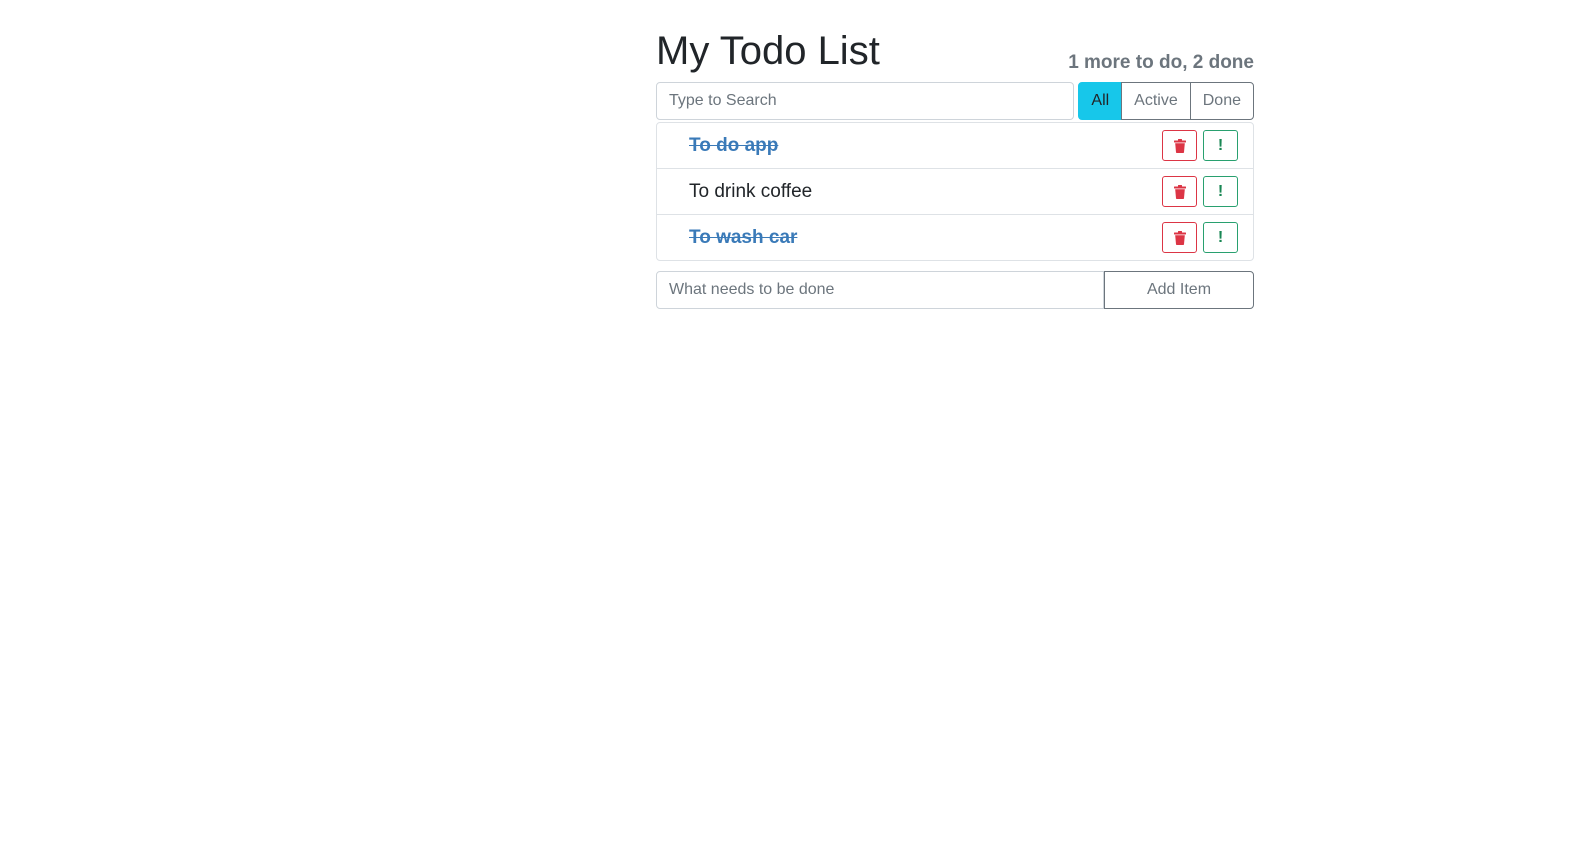 The image size is (1573, 855). I want to click on add-item-form: Add Item, so click(955, 290).